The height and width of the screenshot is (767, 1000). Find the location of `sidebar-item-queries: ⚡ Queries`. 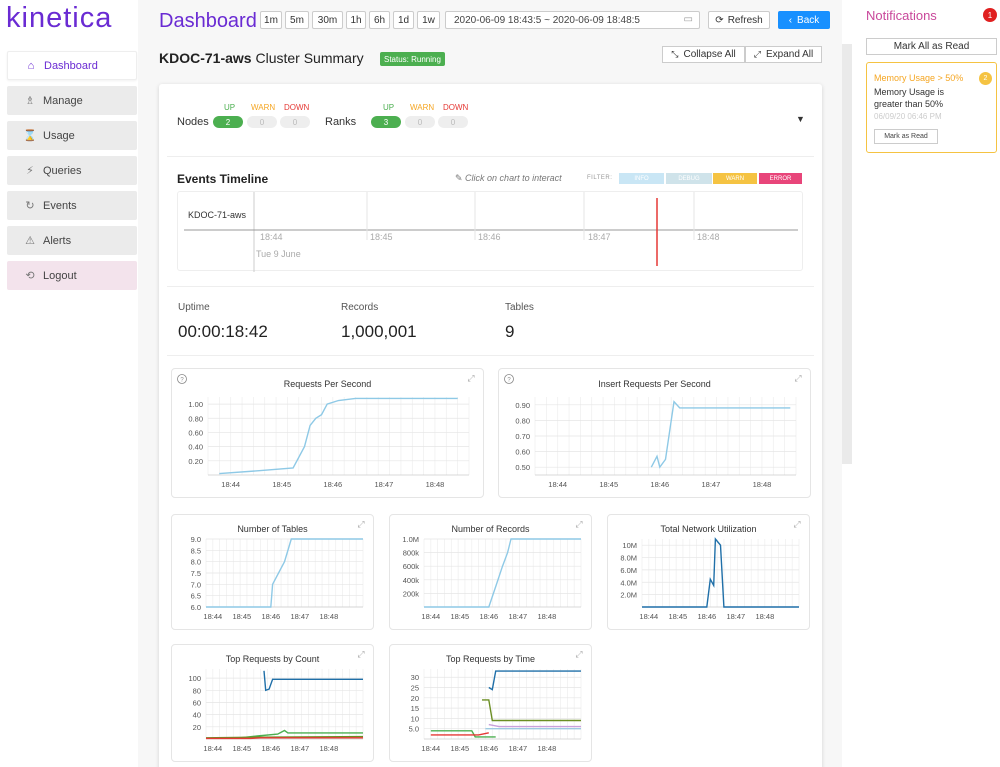

sidebar-item-queries: ⚡ Queries is located at coordinates (72, 170).